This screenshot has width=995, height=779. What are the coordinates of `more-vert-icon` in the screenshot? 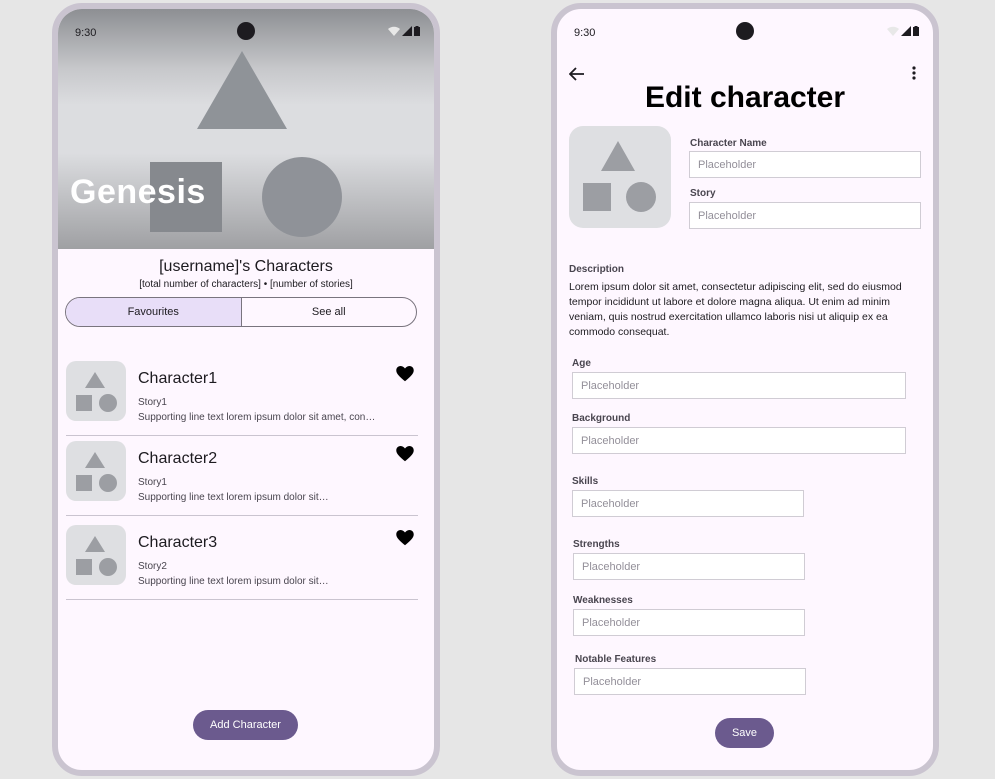 It's located at (914, 73).